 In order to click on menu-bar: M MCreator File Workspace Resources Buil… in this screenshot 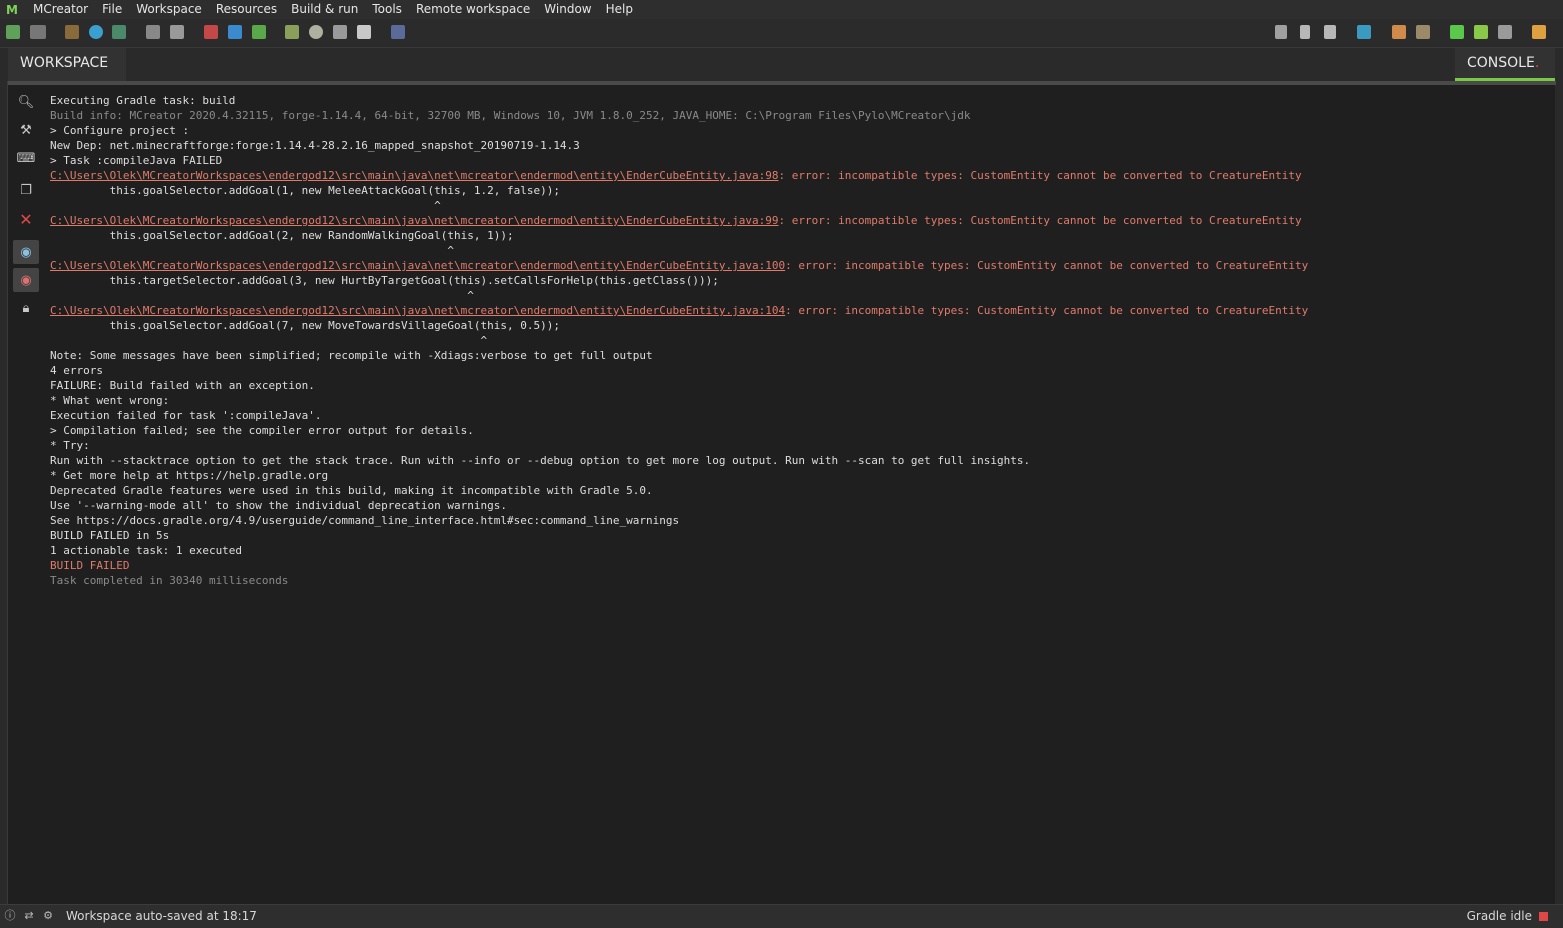, I will do `click(781, 9)`.